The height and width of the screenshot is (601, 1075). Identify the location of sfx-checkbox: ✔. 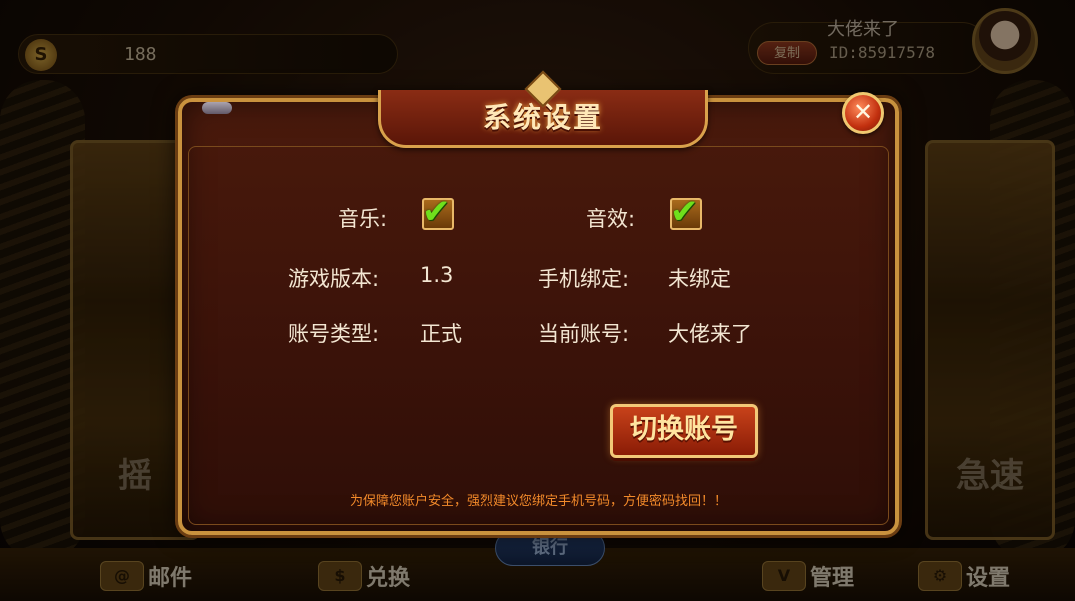
(686, 212).